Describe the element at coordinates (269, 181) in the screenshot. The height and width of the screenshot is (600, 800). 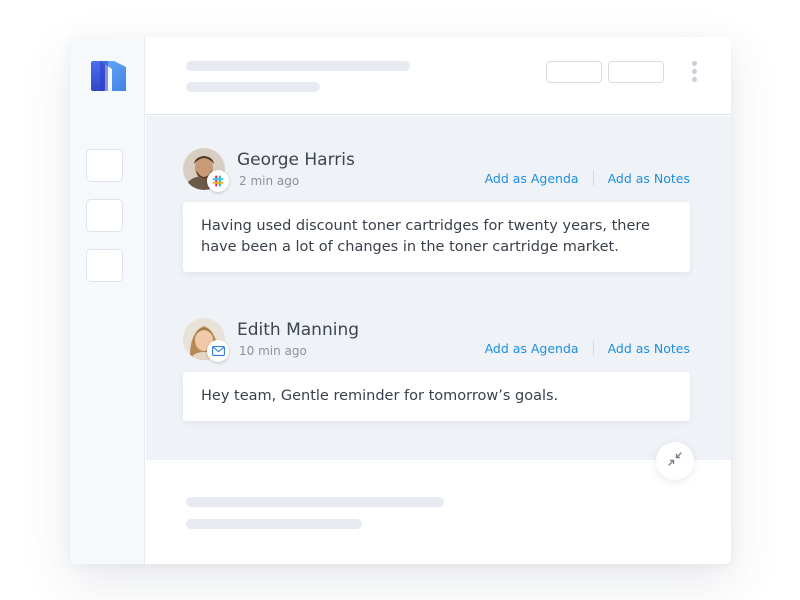
I see `timestamp: 2 min ago` at that location.